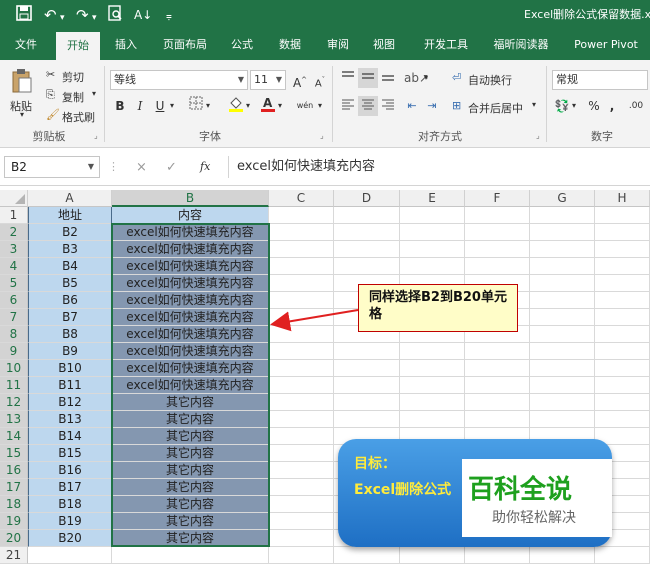 The image size is (650, 564). Describe the element at coordinates (534, 518) in the screenshot. I see `watermark-subtitle: 助你轻松解决` at that location.